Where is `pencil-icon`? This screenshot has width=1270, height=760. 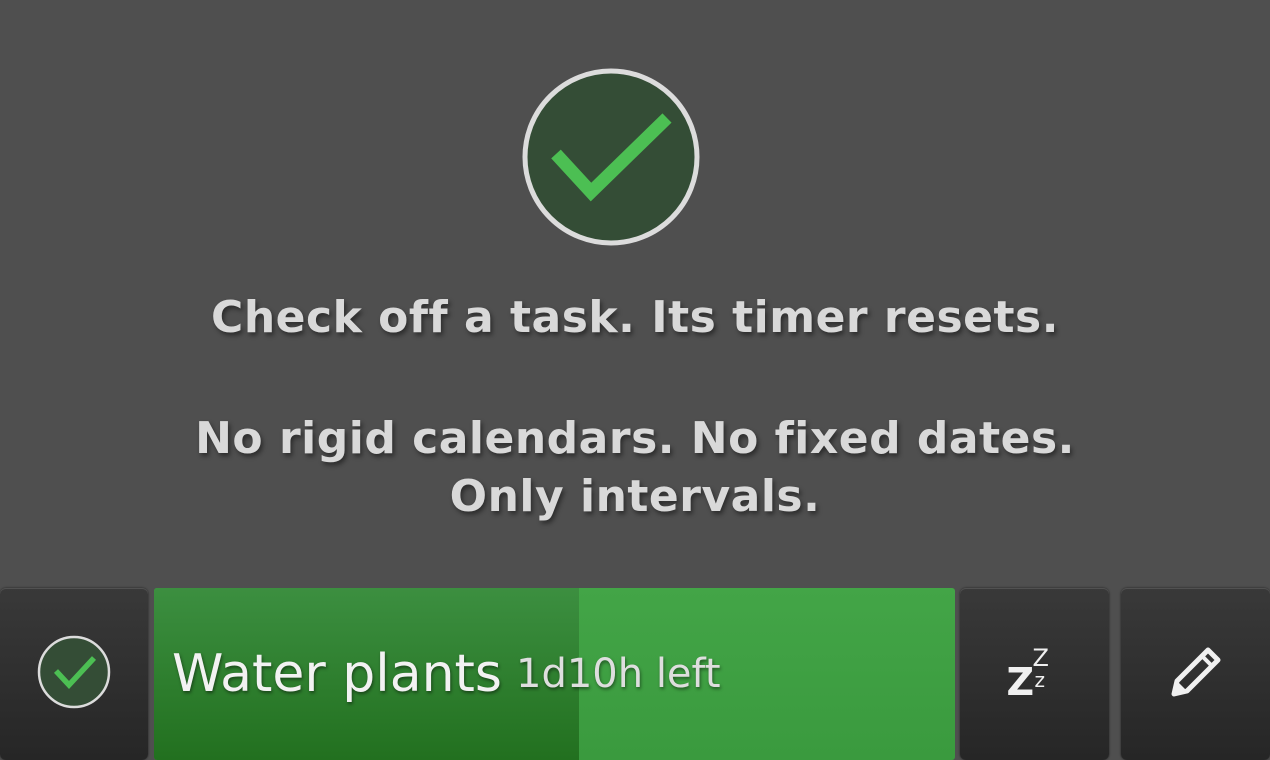
pencil-icon is located at coordinates (1196, 674).